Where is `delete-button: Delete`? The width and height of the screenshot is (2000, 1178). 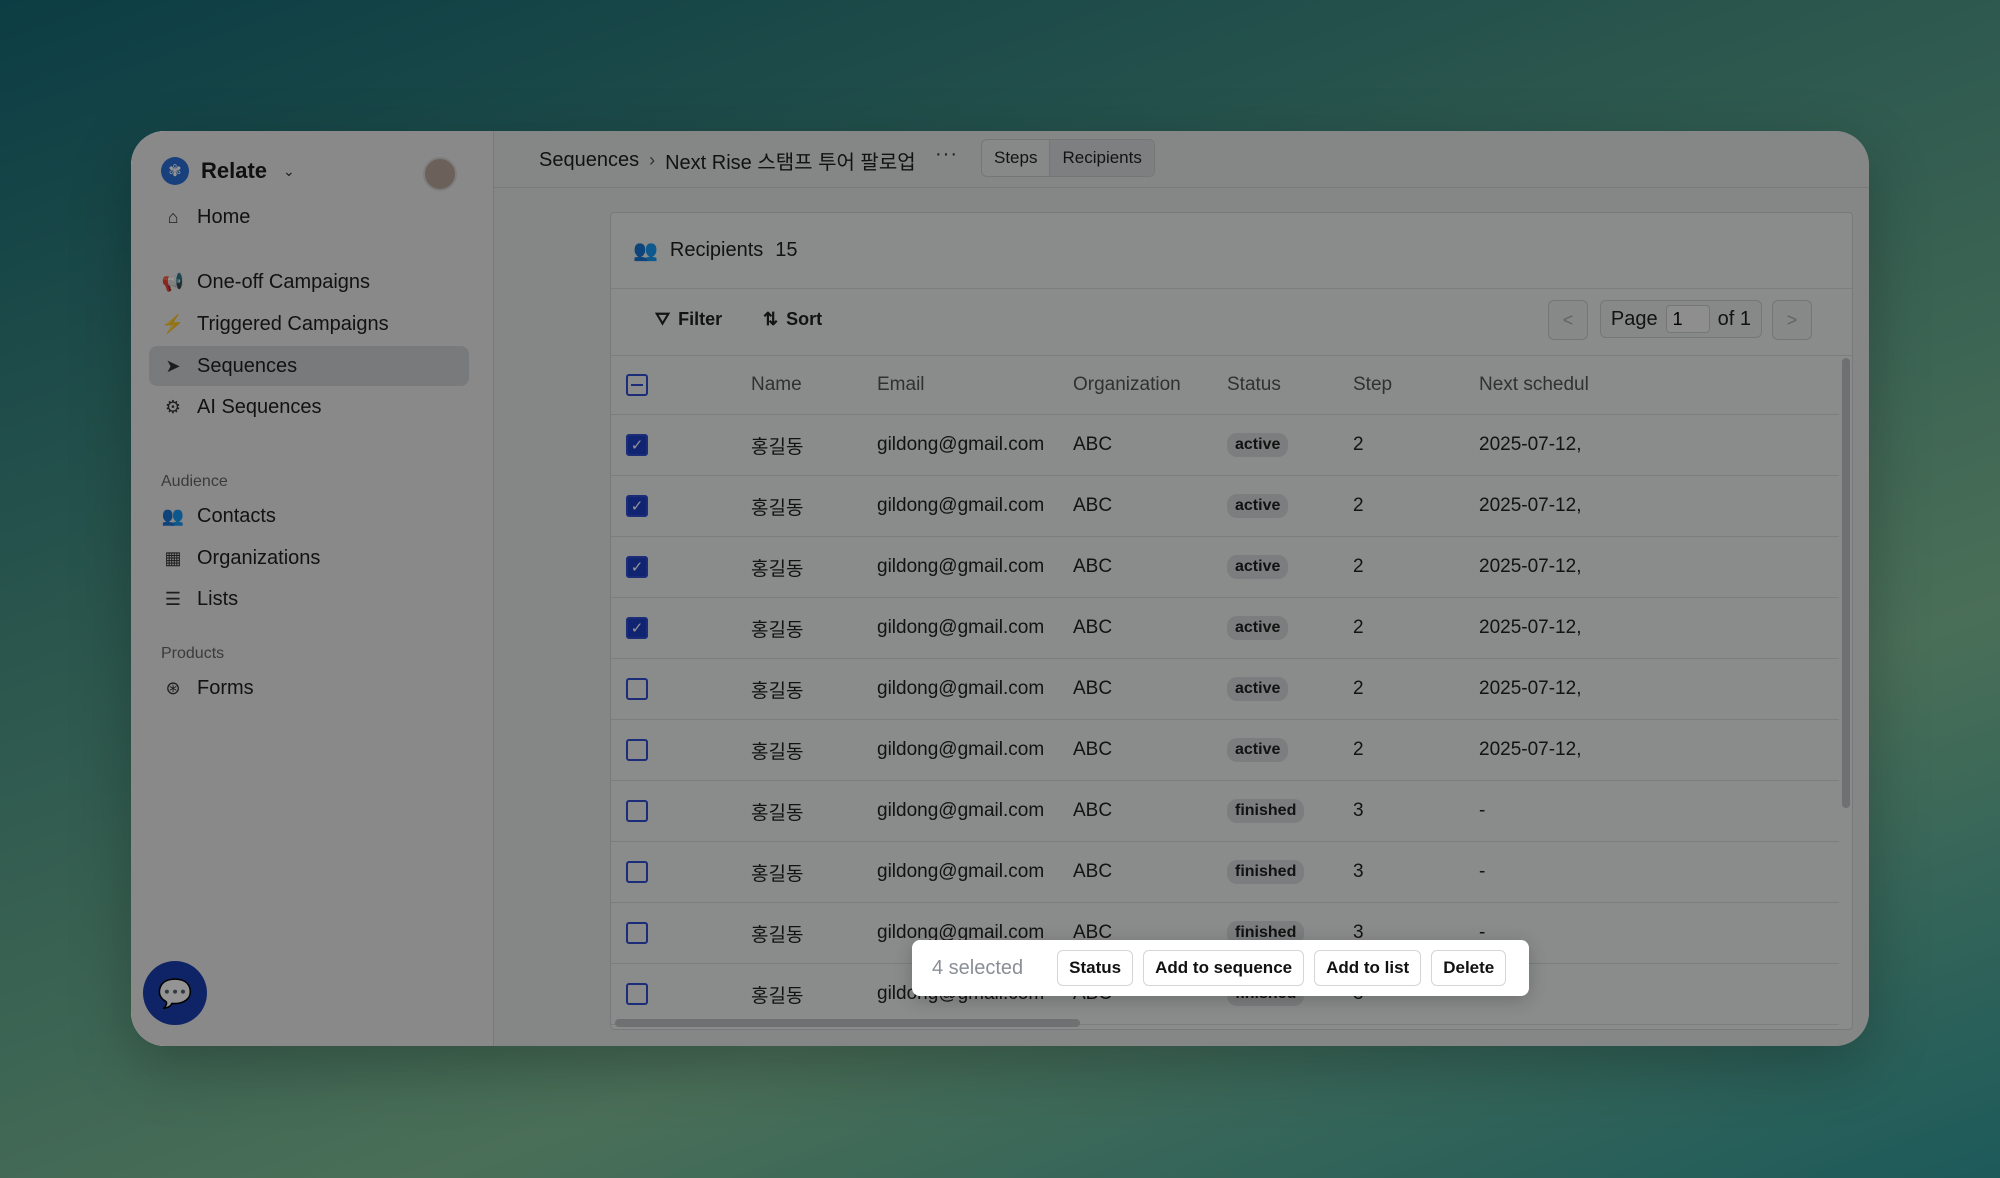
delete-button: Delete is located at coordinates (1469, 968).